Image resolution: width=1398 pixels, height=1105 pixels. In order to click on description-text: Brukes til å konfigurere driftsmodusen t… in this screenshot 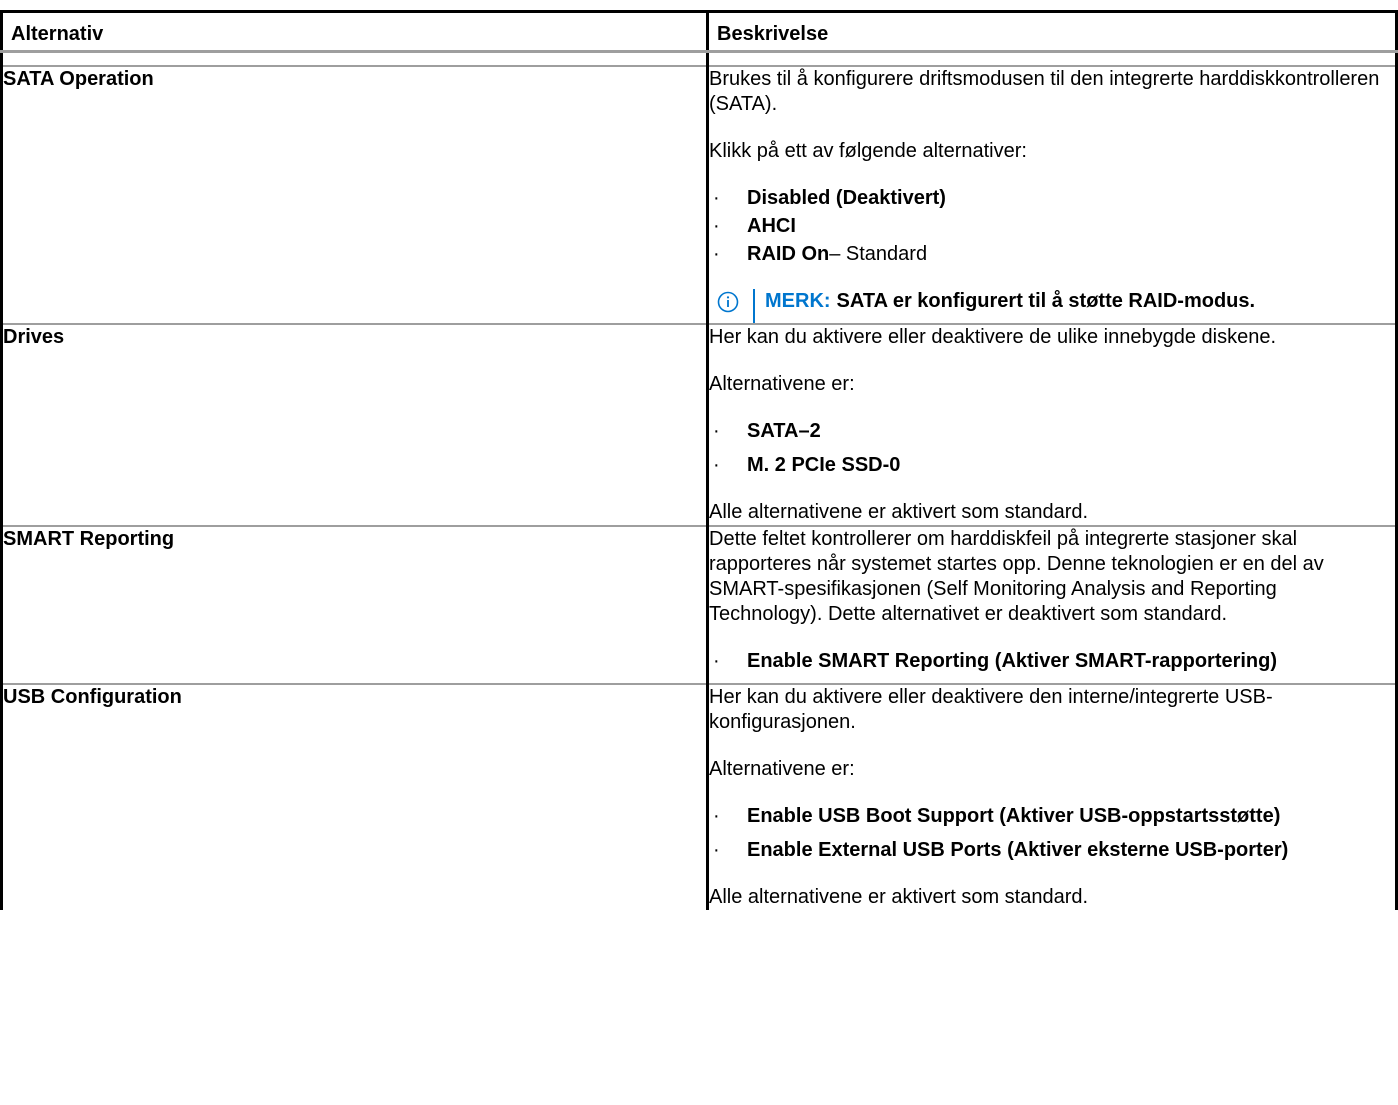, I will do `click(1044, 91)`.